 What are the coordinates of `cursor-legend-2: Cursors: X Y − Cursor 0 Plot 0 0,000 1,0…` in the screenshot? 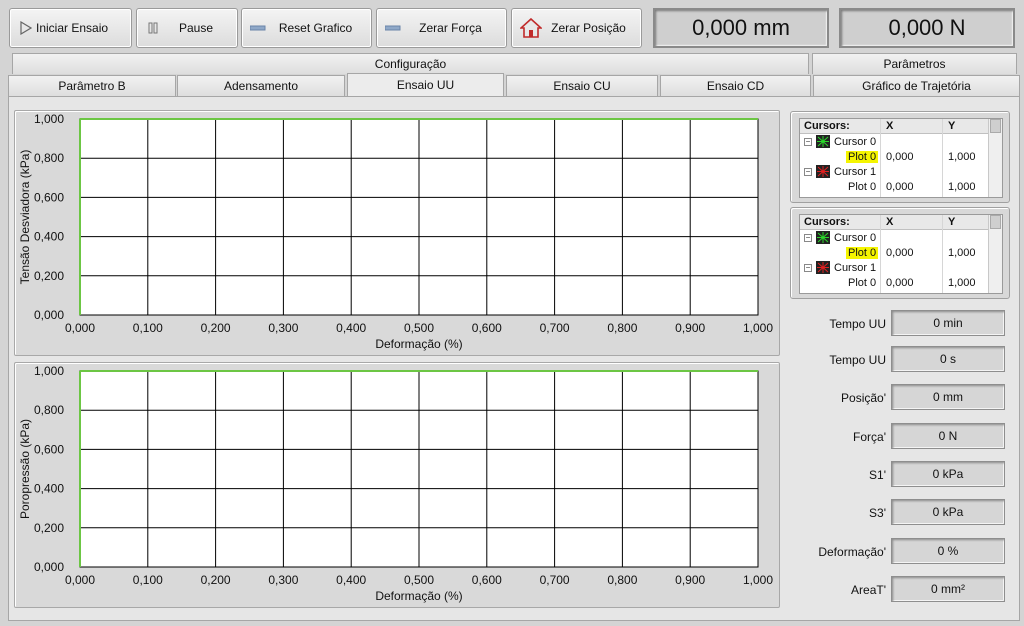 It's located at (900, 253).